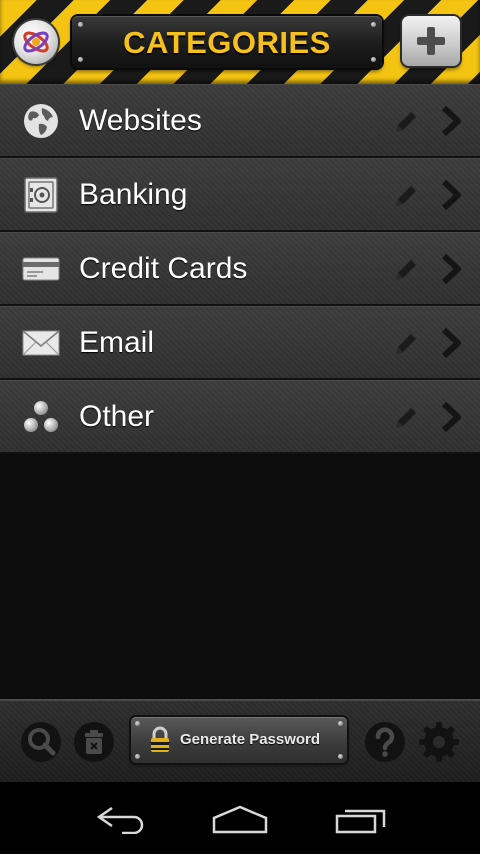  What do you see at coordinates (361, 819) in the screenshot?
I see `recent-apps-icon` at bounding box center [361, 819].